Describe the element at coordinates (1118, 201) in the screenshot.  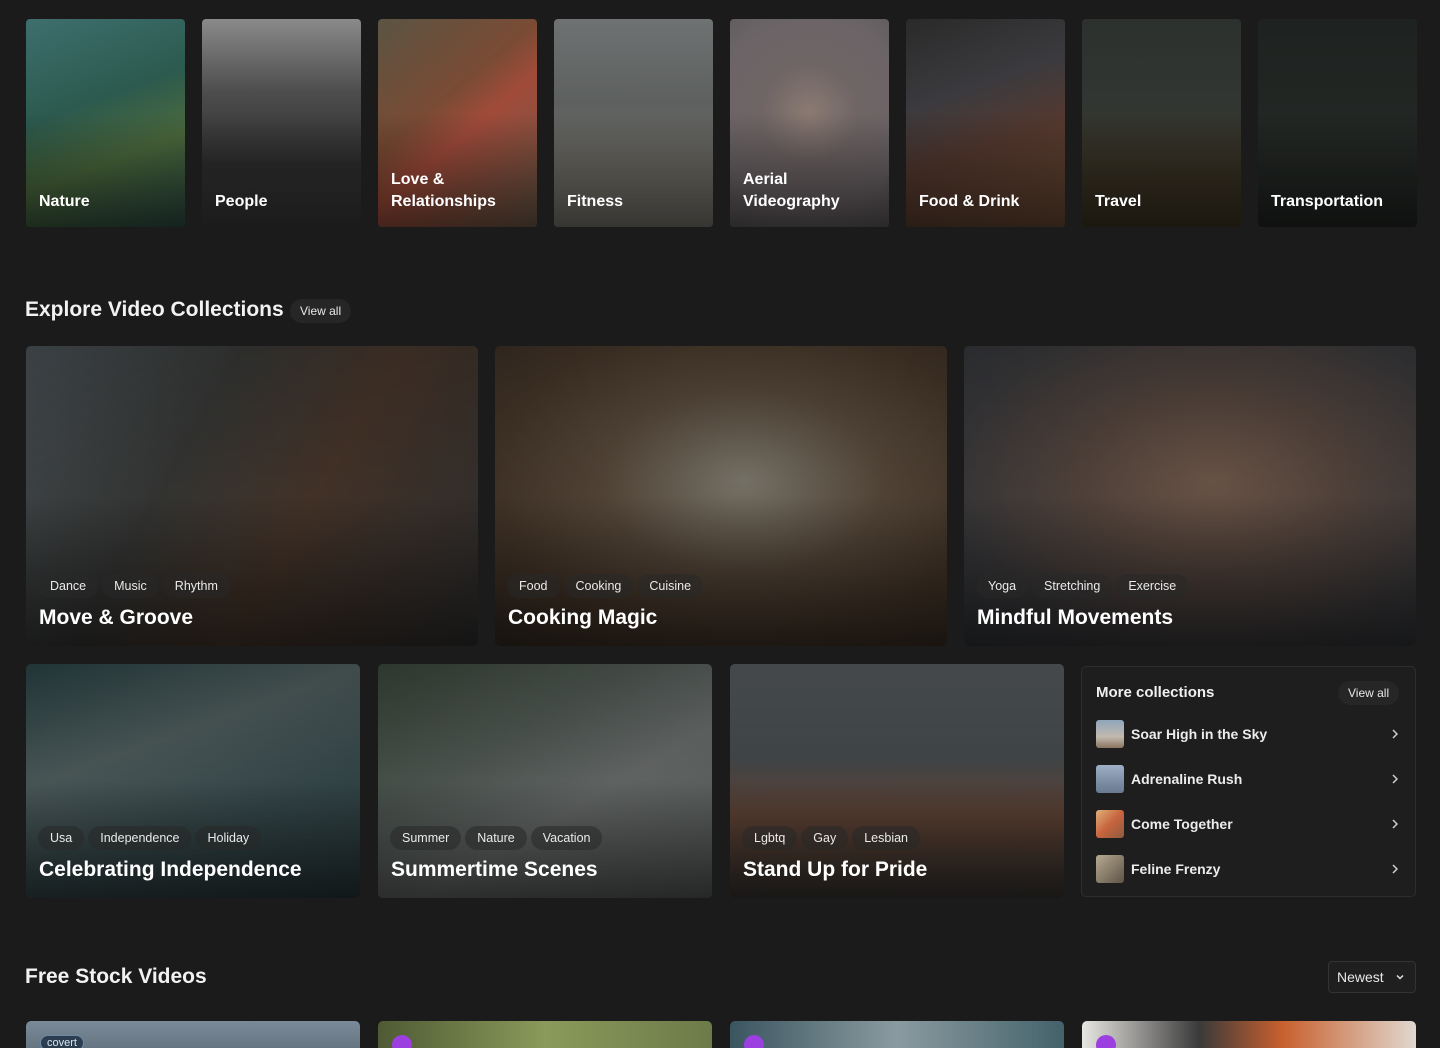
I see `category-label: Travel` at that location.